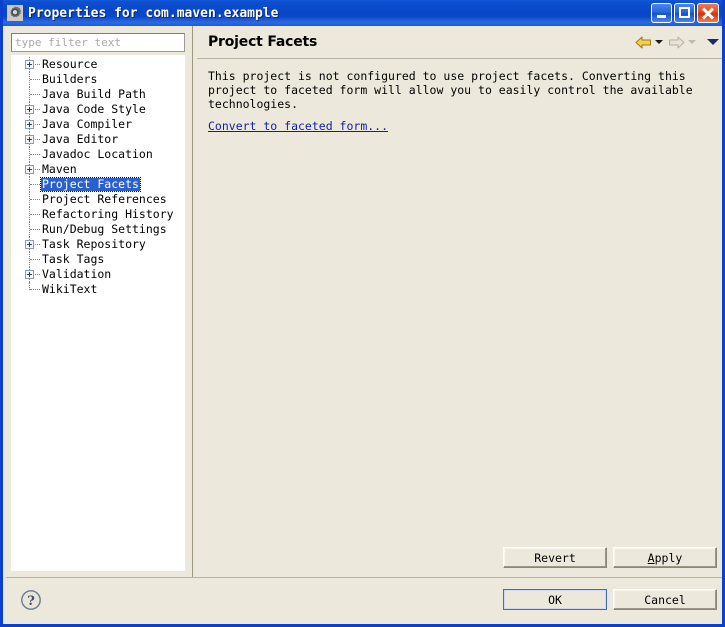 This screenshot has width=725, height=627. Describe the element at coordinates (555, 557) in the screenshot. I see `revert-button: Revert` at that location.